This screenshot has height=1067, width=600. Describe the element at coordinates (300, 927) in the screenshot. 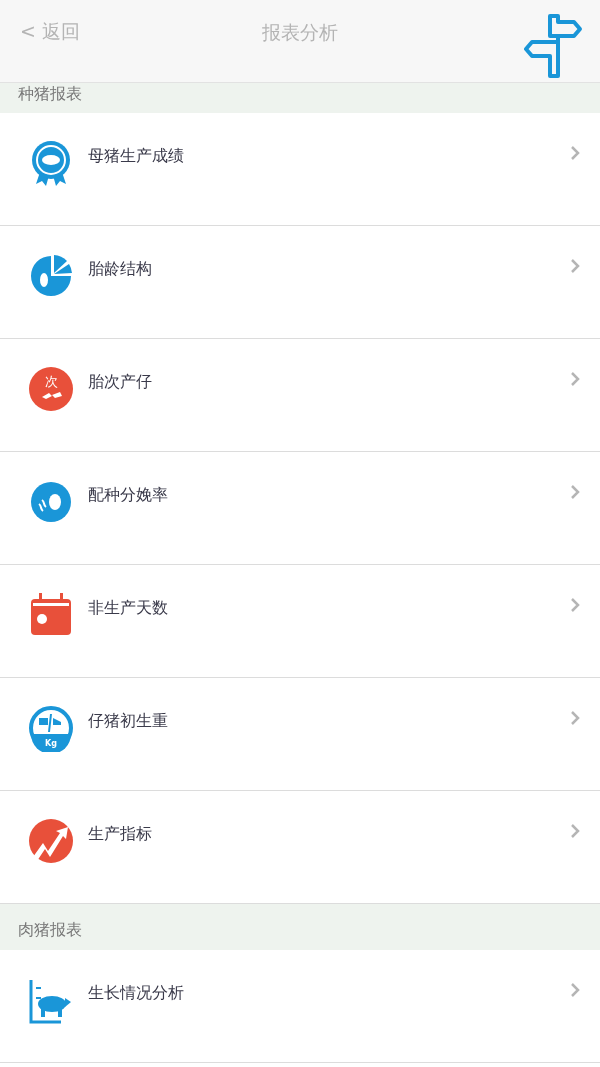

I see `section-header: 肉猪报表` at that location.